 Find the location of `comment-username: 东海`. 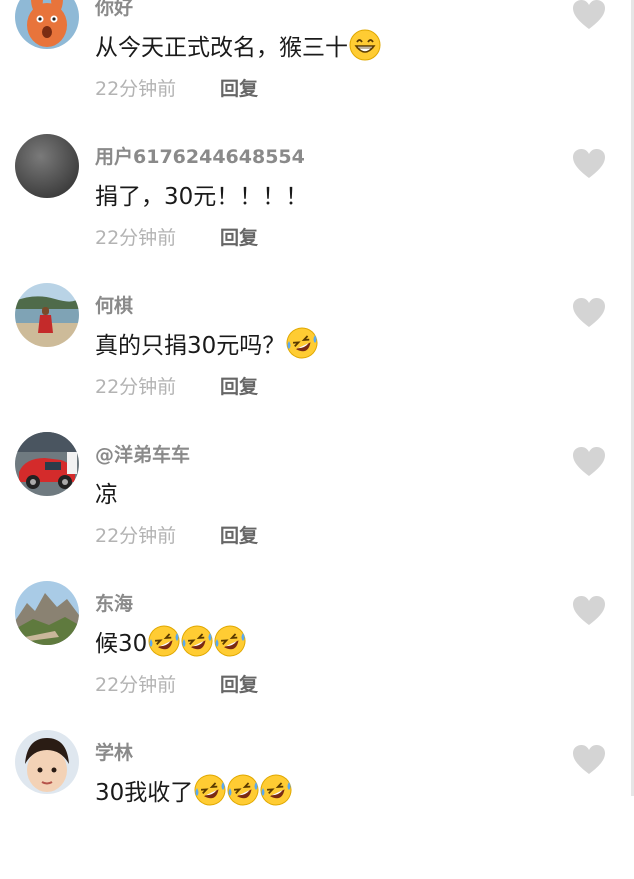

comment-username: 东海 is located at coordinates (114, 602).